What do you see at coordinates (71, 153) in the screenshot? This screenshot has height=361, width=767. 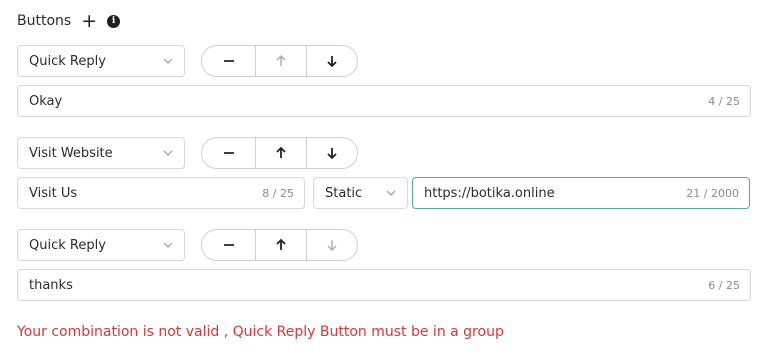 I see `button-type-value: Visit Website` at bounding box center [71, 153].